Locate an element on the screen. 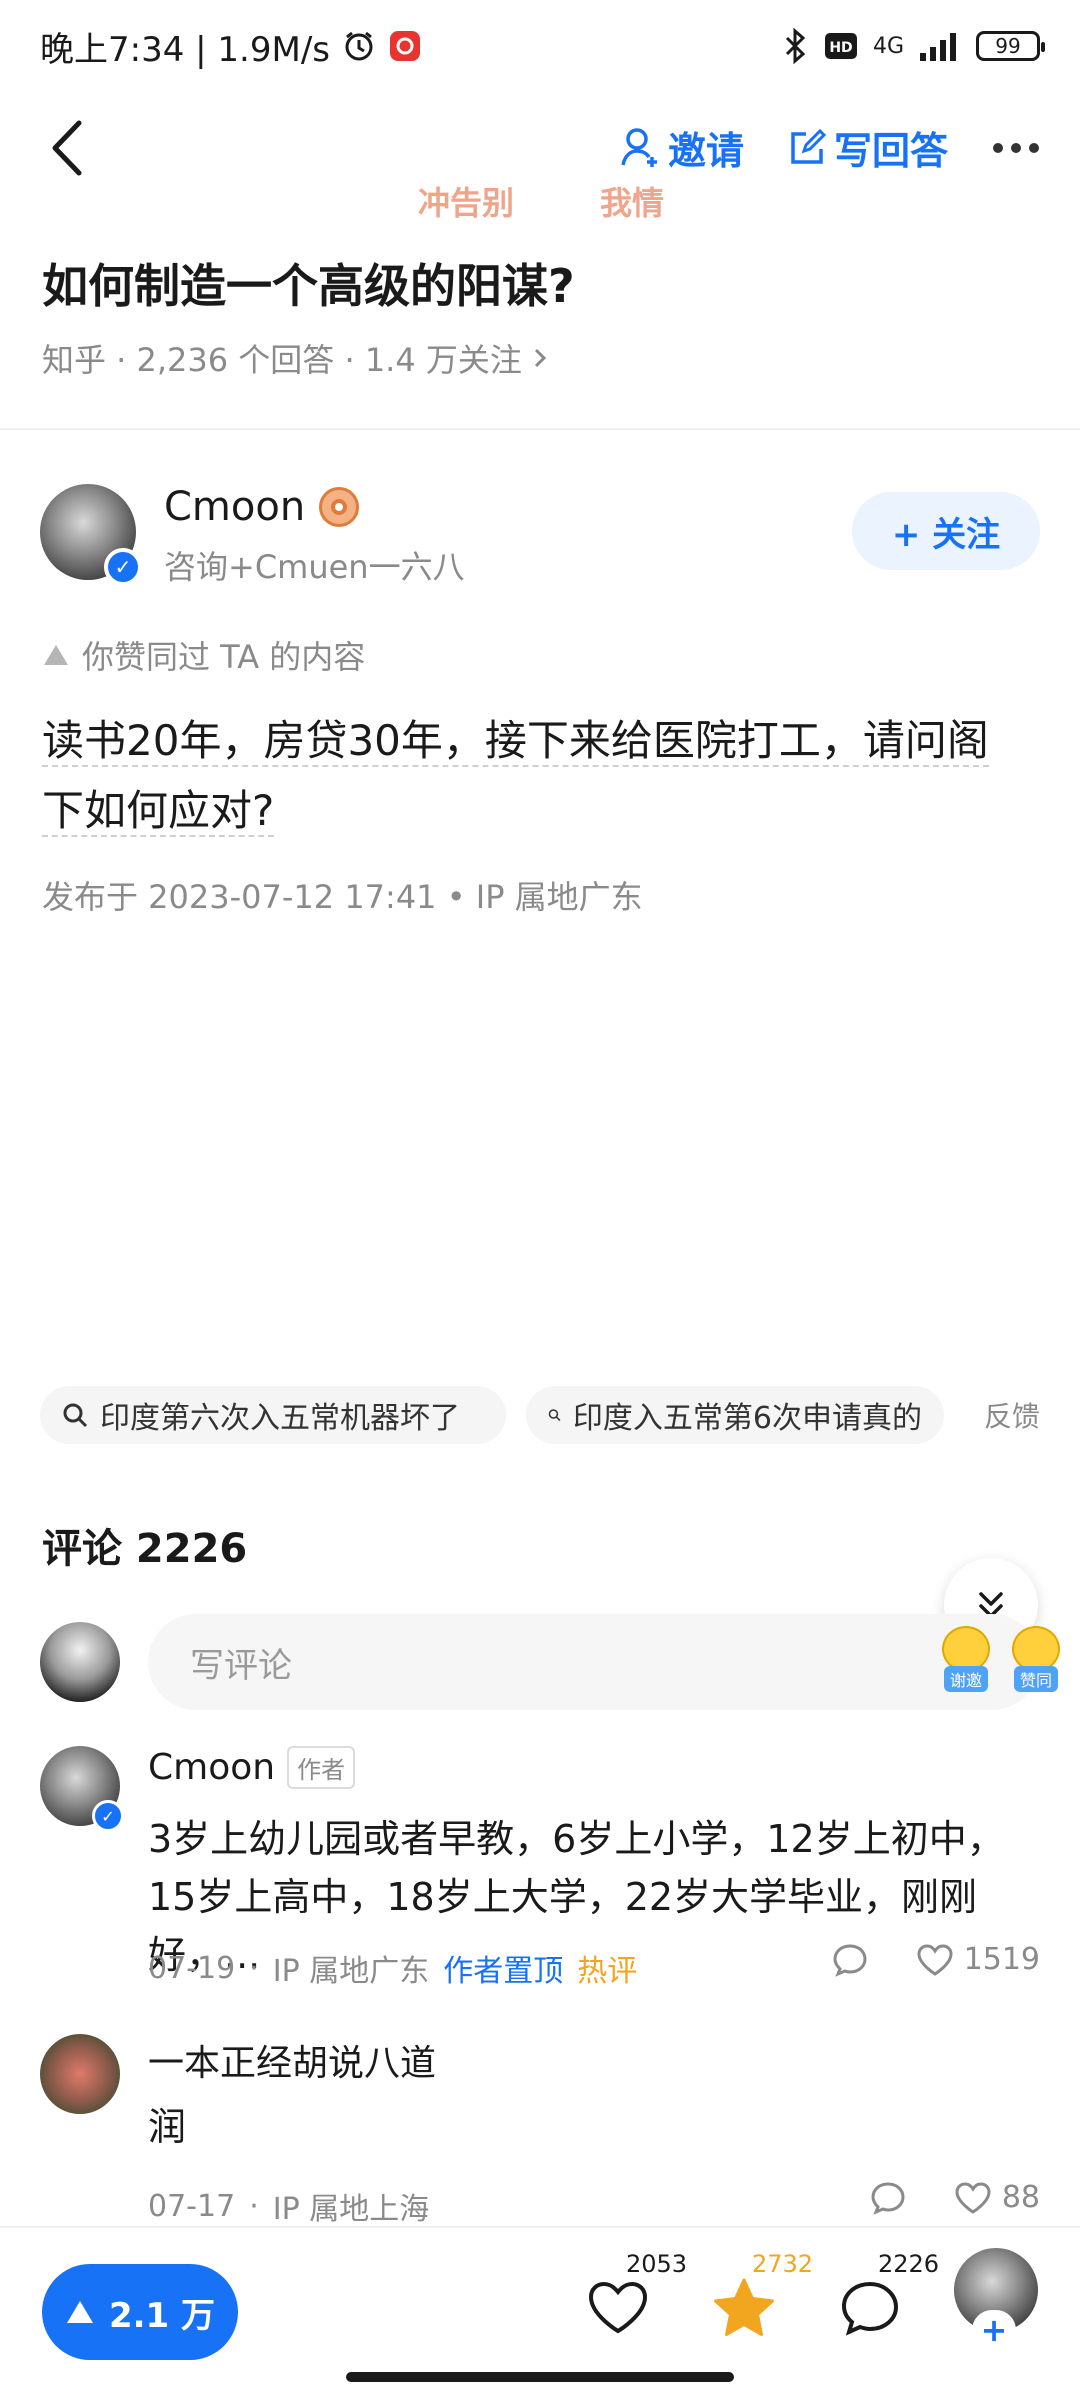 The height and width of the screenshot is (2400, 1080). comment-actions: 88 is located at coordinates (955, 2197).